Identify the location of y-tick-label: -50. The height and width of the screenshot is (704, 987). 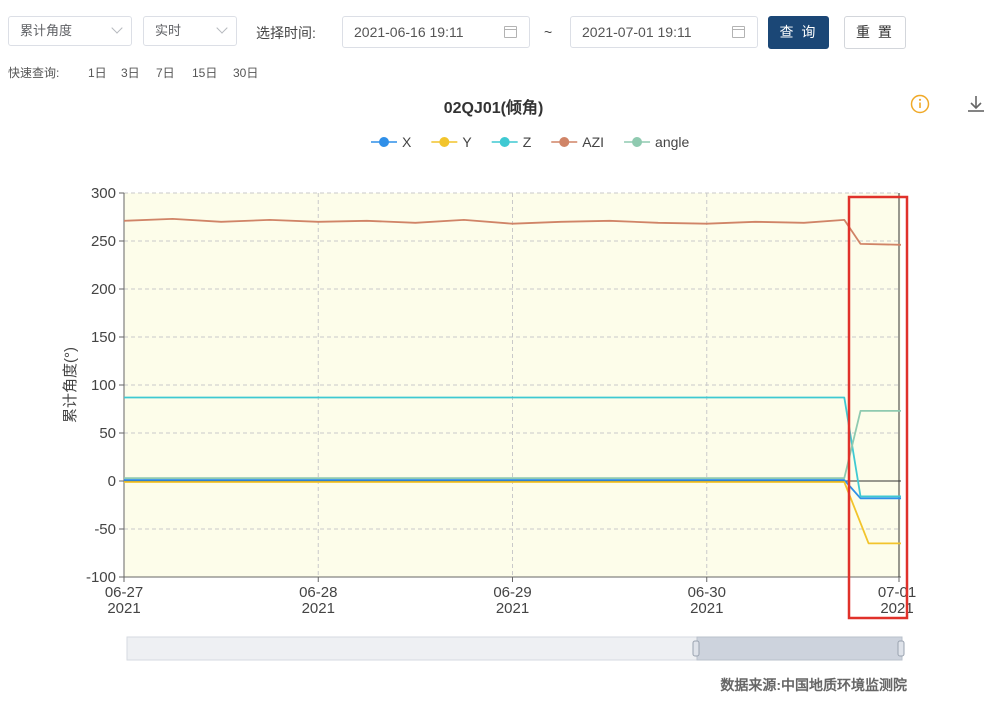
(105, 529).